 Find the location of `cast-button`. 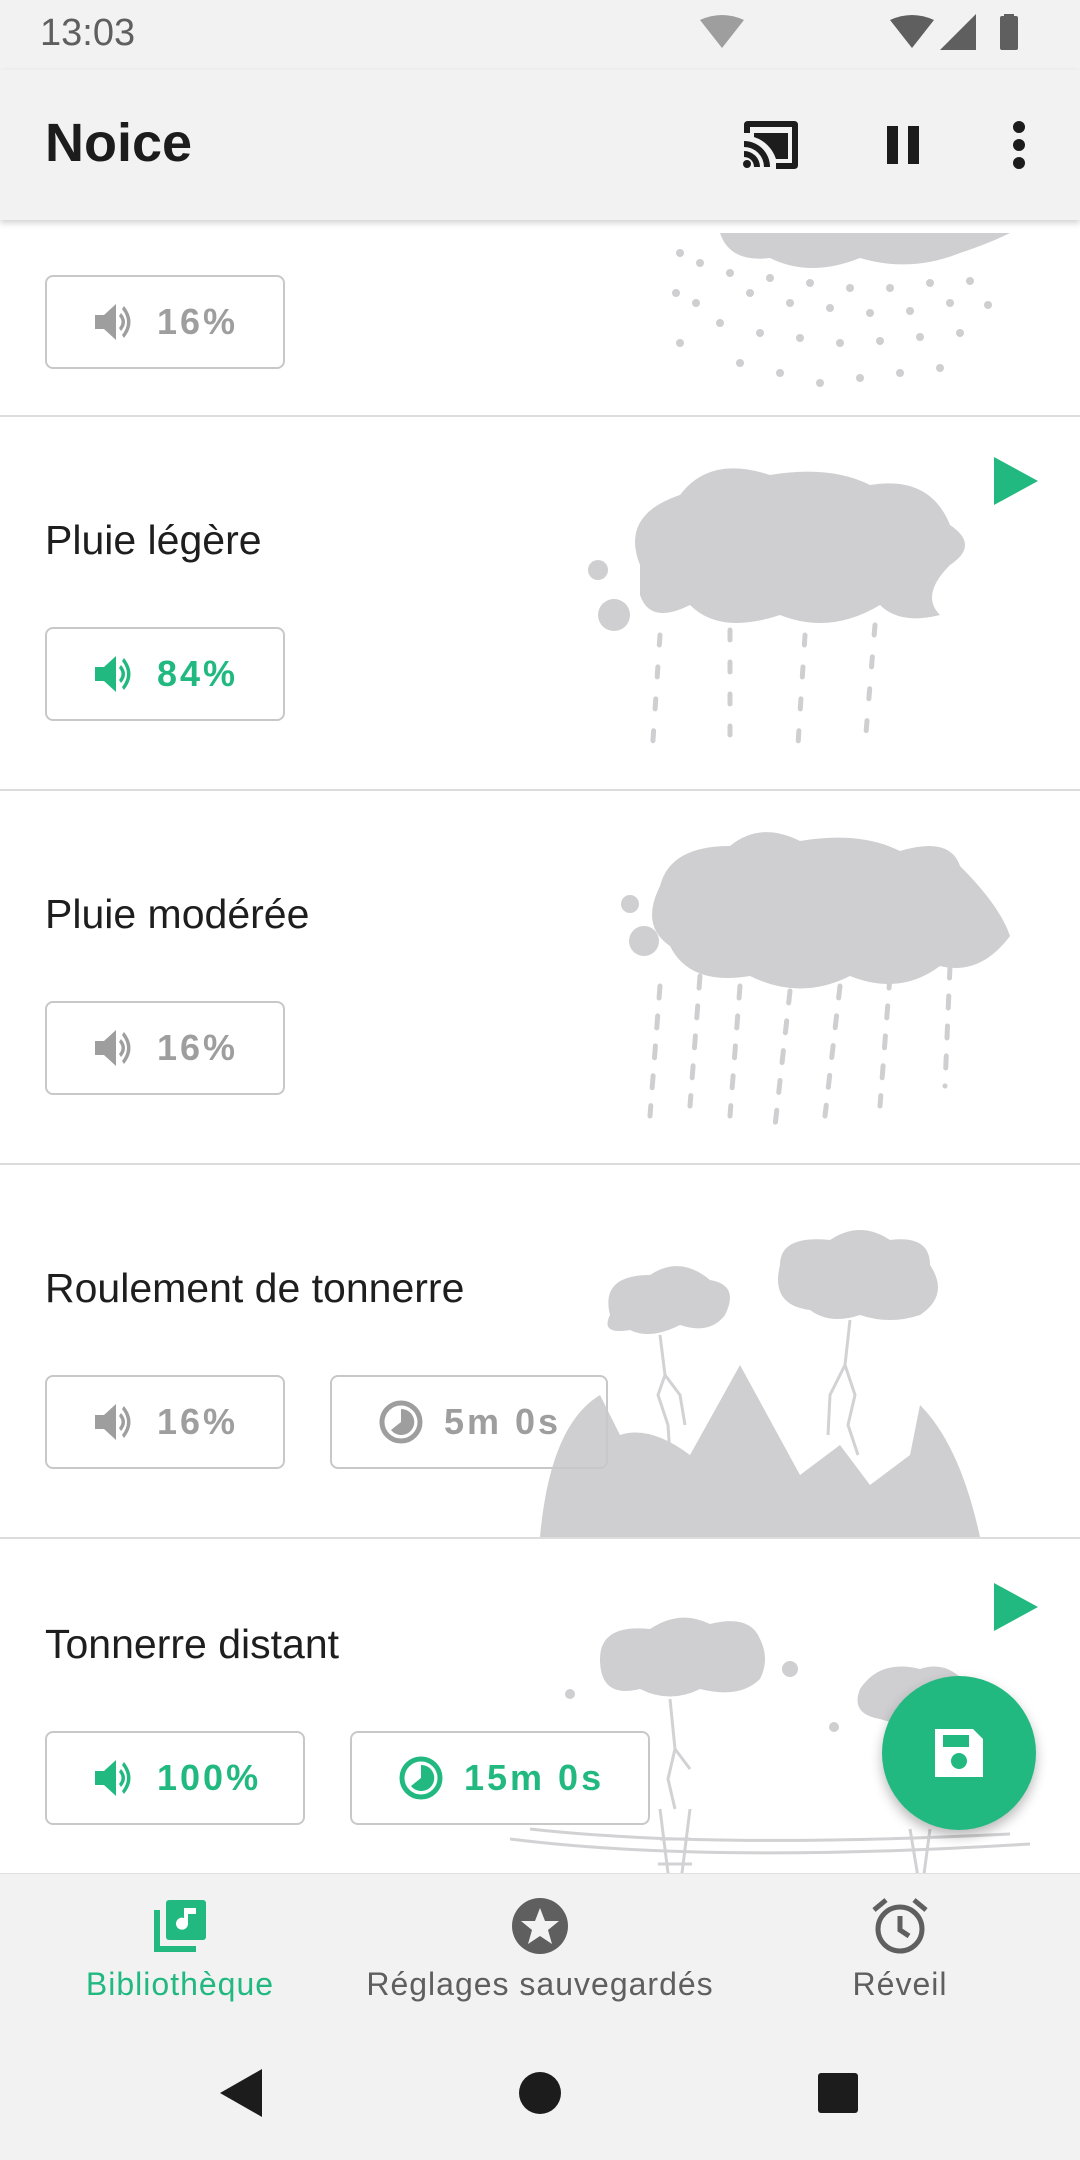

cast-button is located at coordinates (771, 145).